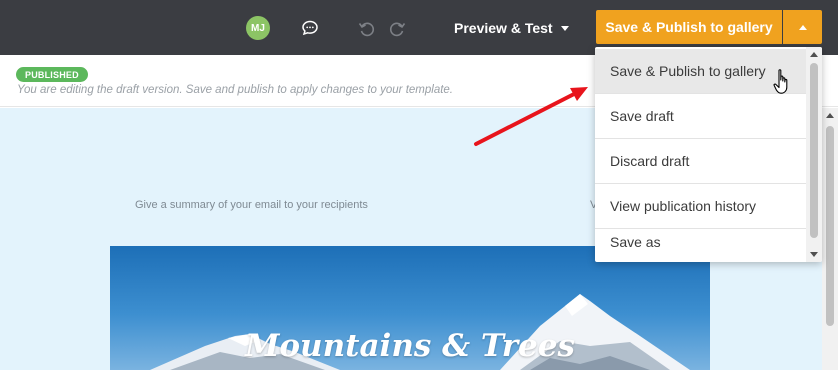  What do you see at coordinates (700, 240) in the screenshot?
I see `menu-item-save-as: Save as` at bounding box center [700, 240].